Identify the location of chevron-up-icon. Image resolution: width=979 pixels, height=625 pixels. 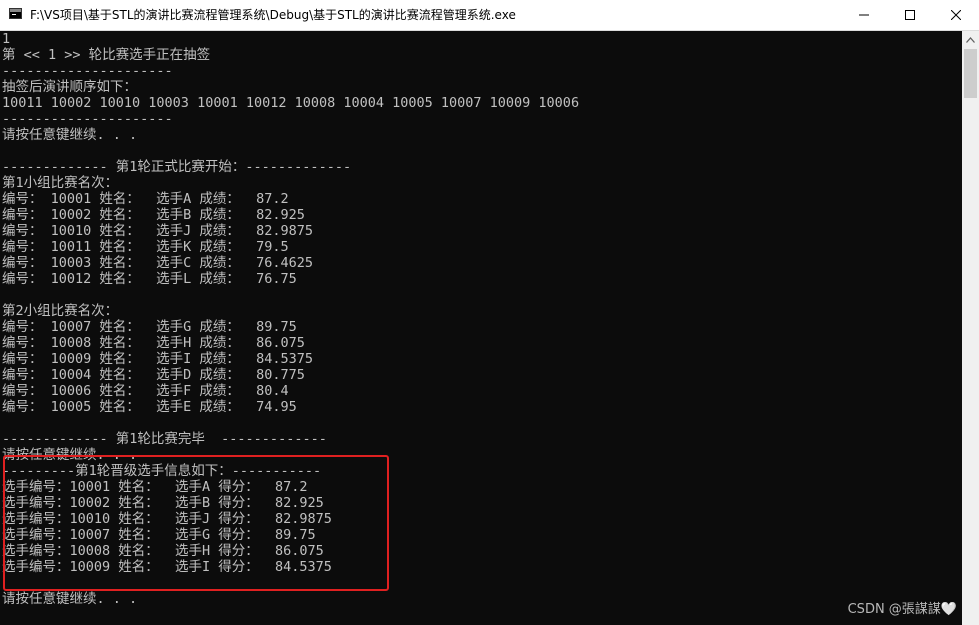
(970, 39).